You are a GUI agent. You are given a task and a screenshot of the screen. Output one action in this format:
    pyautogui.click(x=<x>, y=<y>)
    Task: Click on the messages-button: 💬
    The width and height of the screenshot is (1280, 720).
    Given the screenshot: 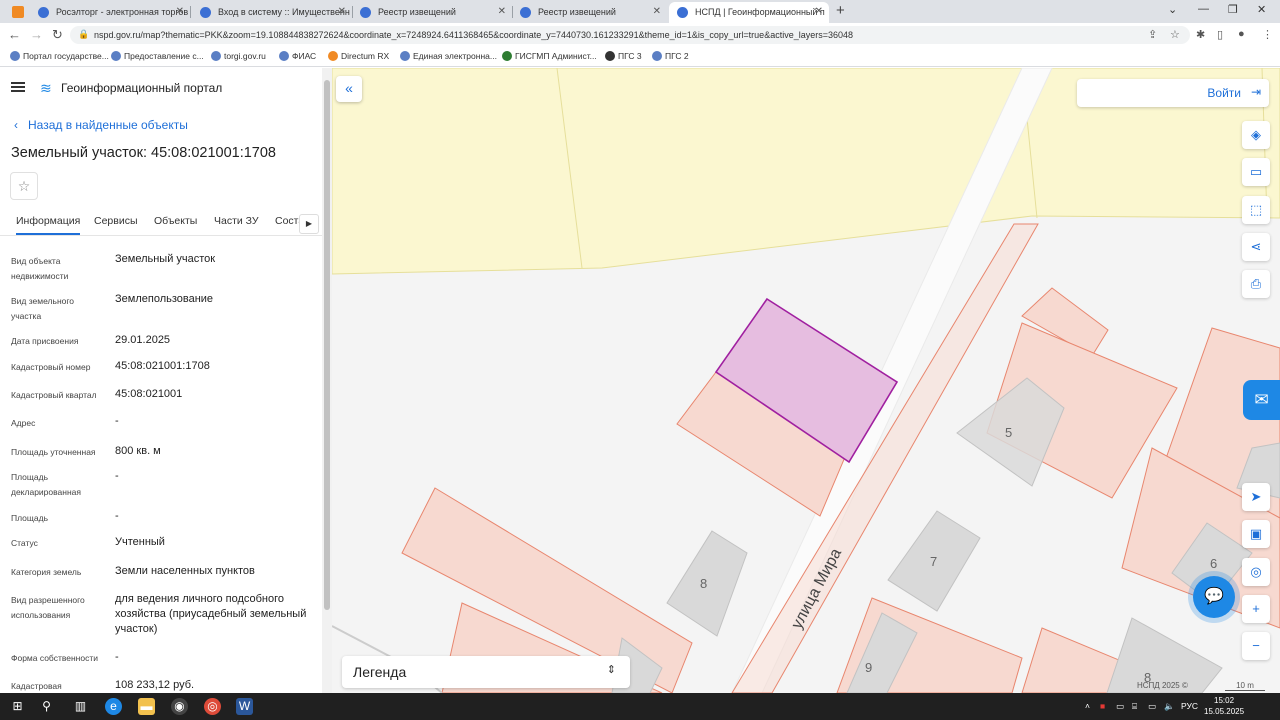 What is the action you would take?
    pyautogui.click(x=1214, y=597)
    